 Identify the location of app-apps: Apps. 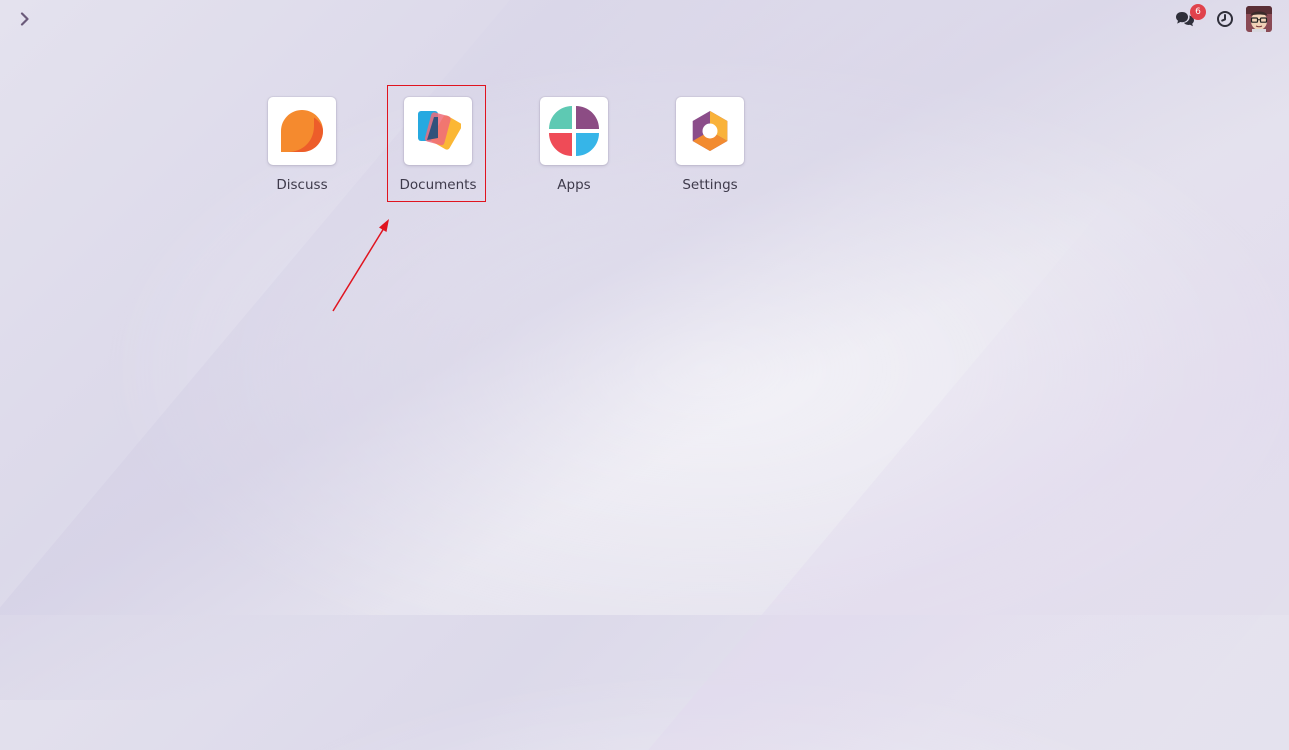
(574, 145).